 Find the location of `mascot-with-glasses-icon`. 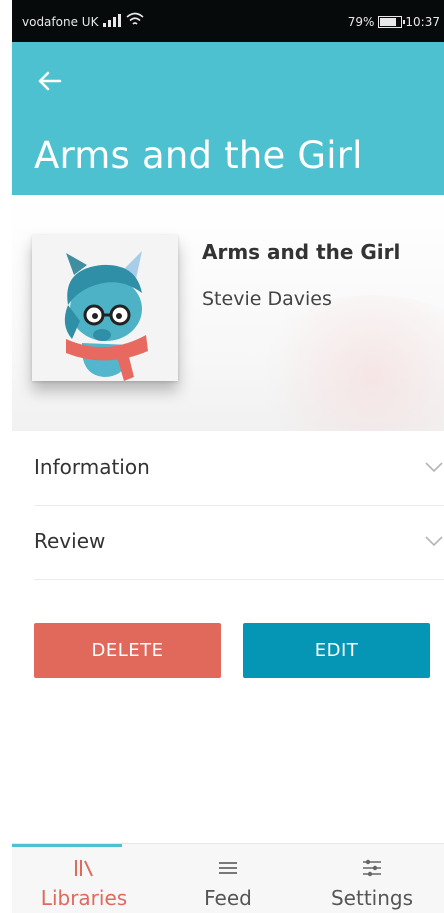

mascot-with-glasses-icon is located at coordinates (106, 316).